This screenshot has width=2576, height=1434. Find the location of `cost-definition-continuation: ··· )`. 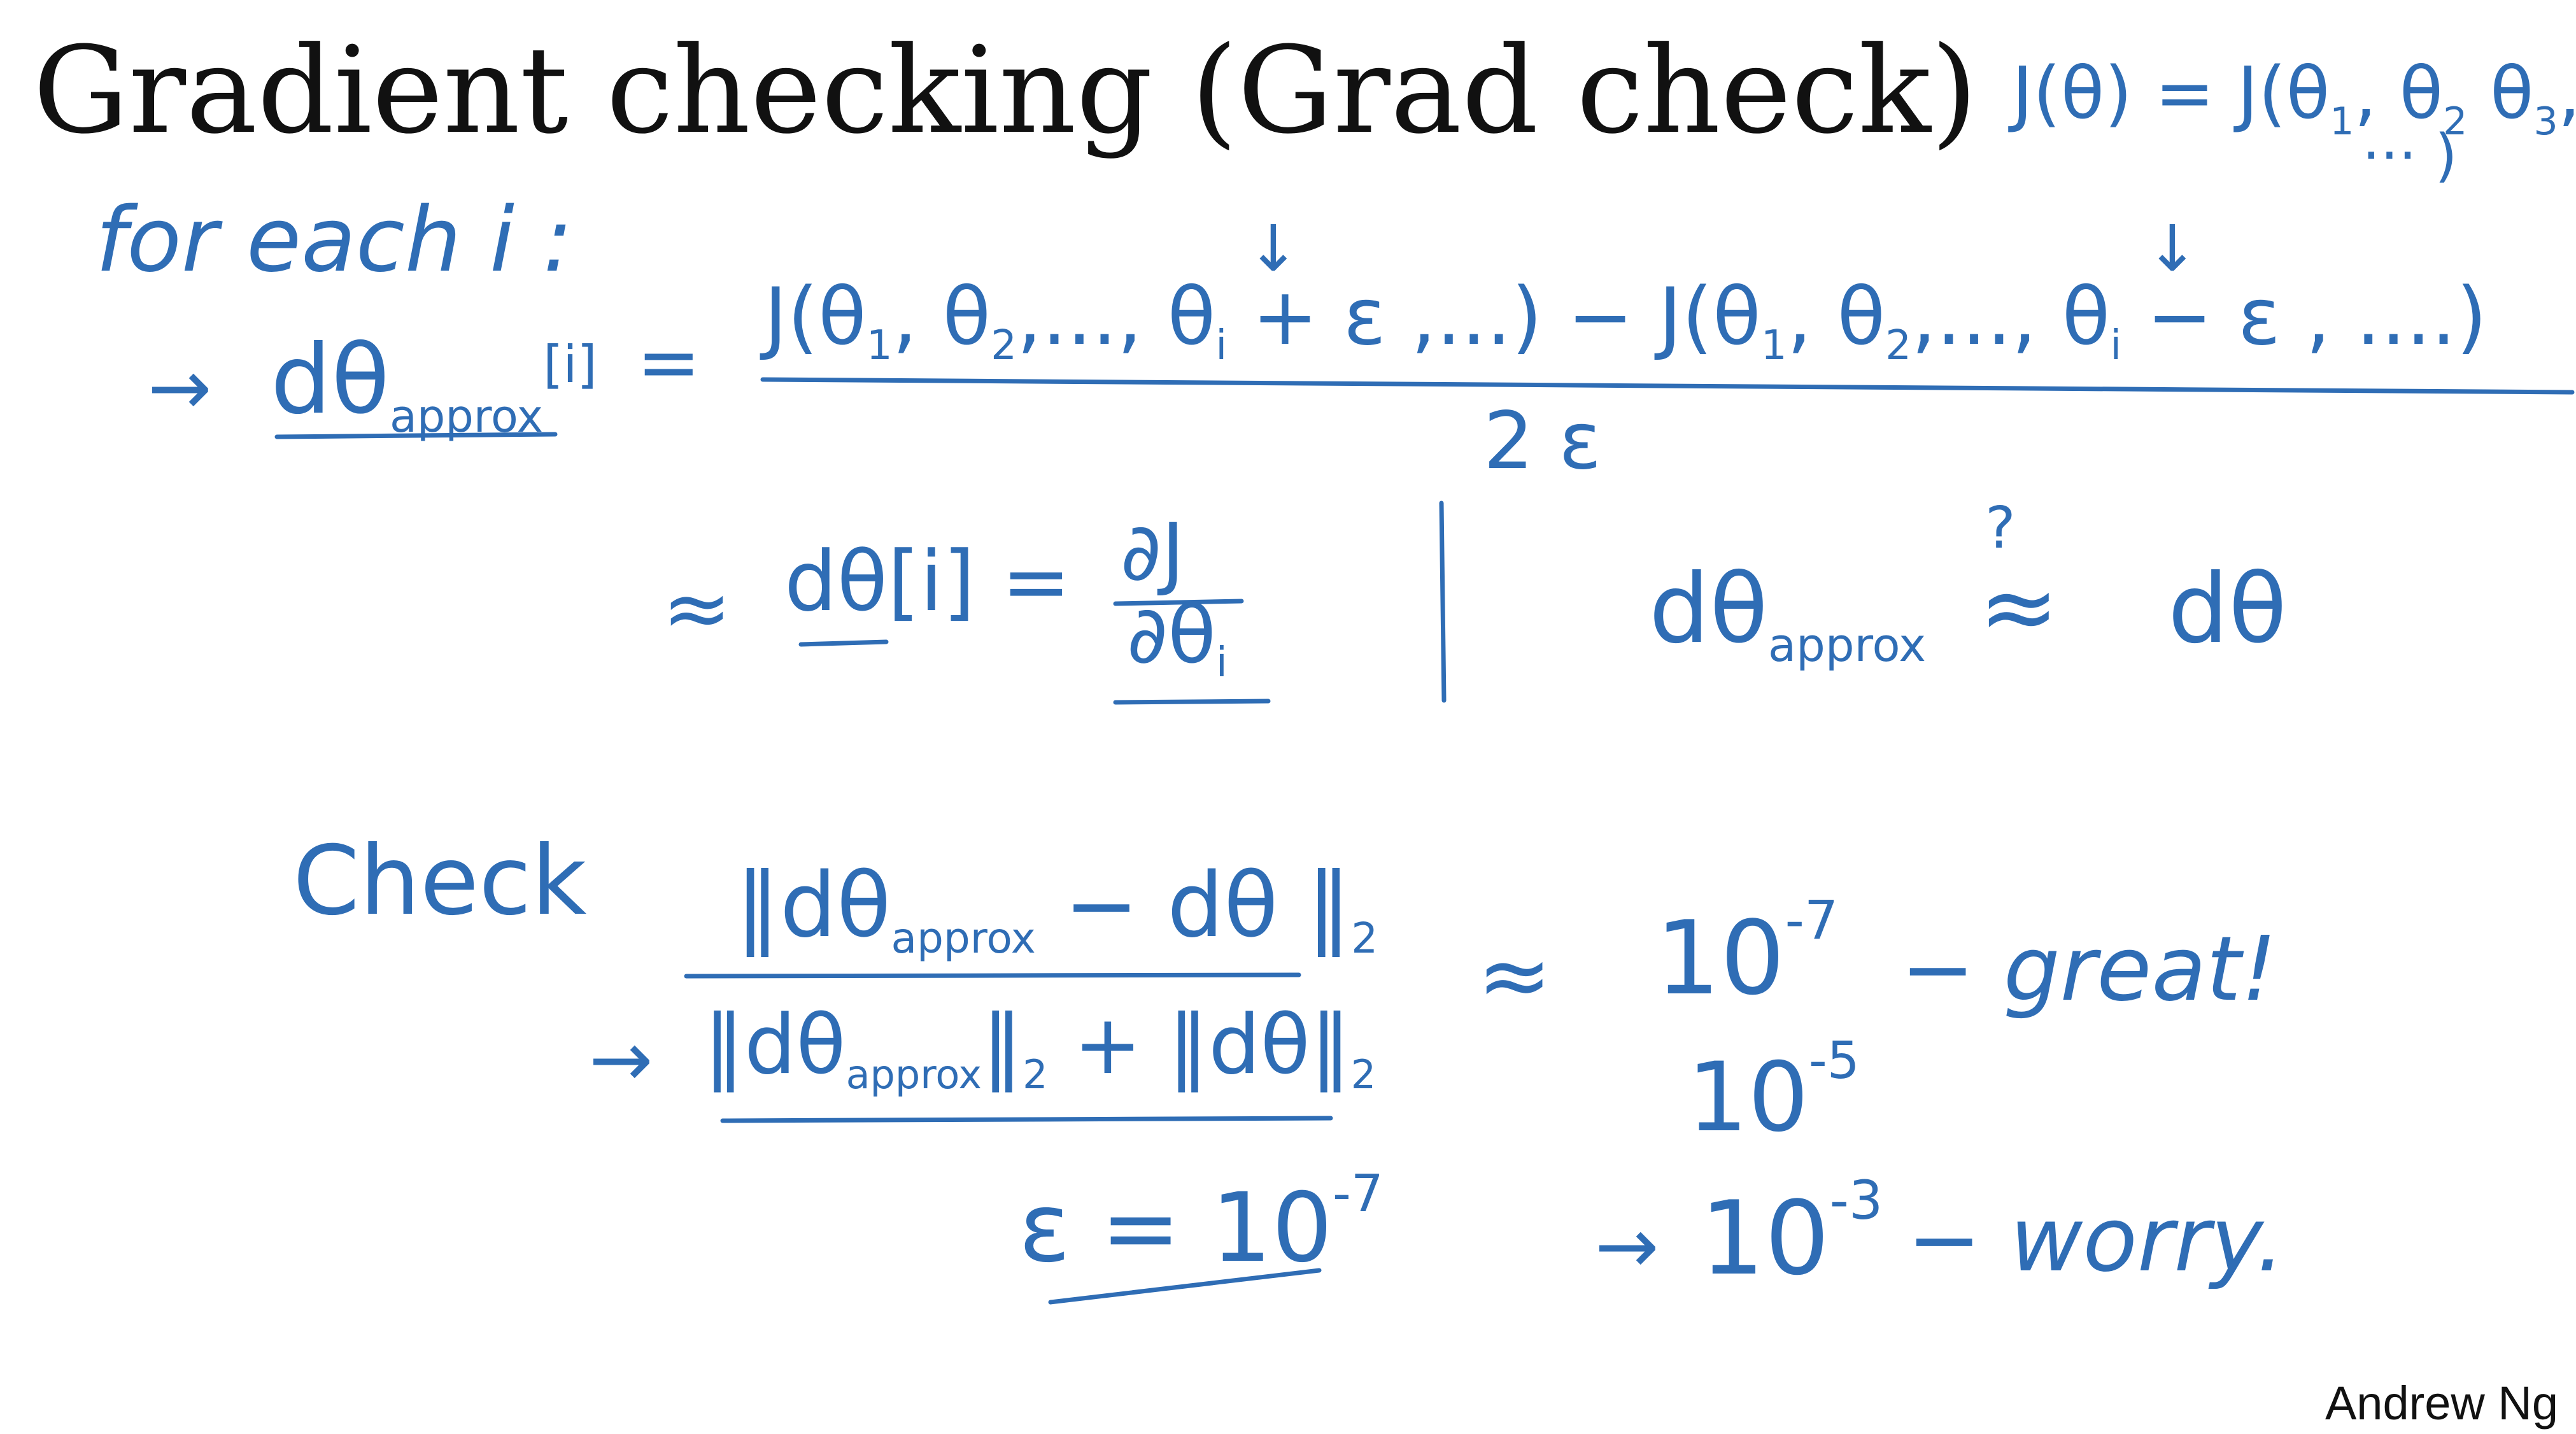

cost-definition-continuation: ··· ) is located at coordinates (2410, 155).